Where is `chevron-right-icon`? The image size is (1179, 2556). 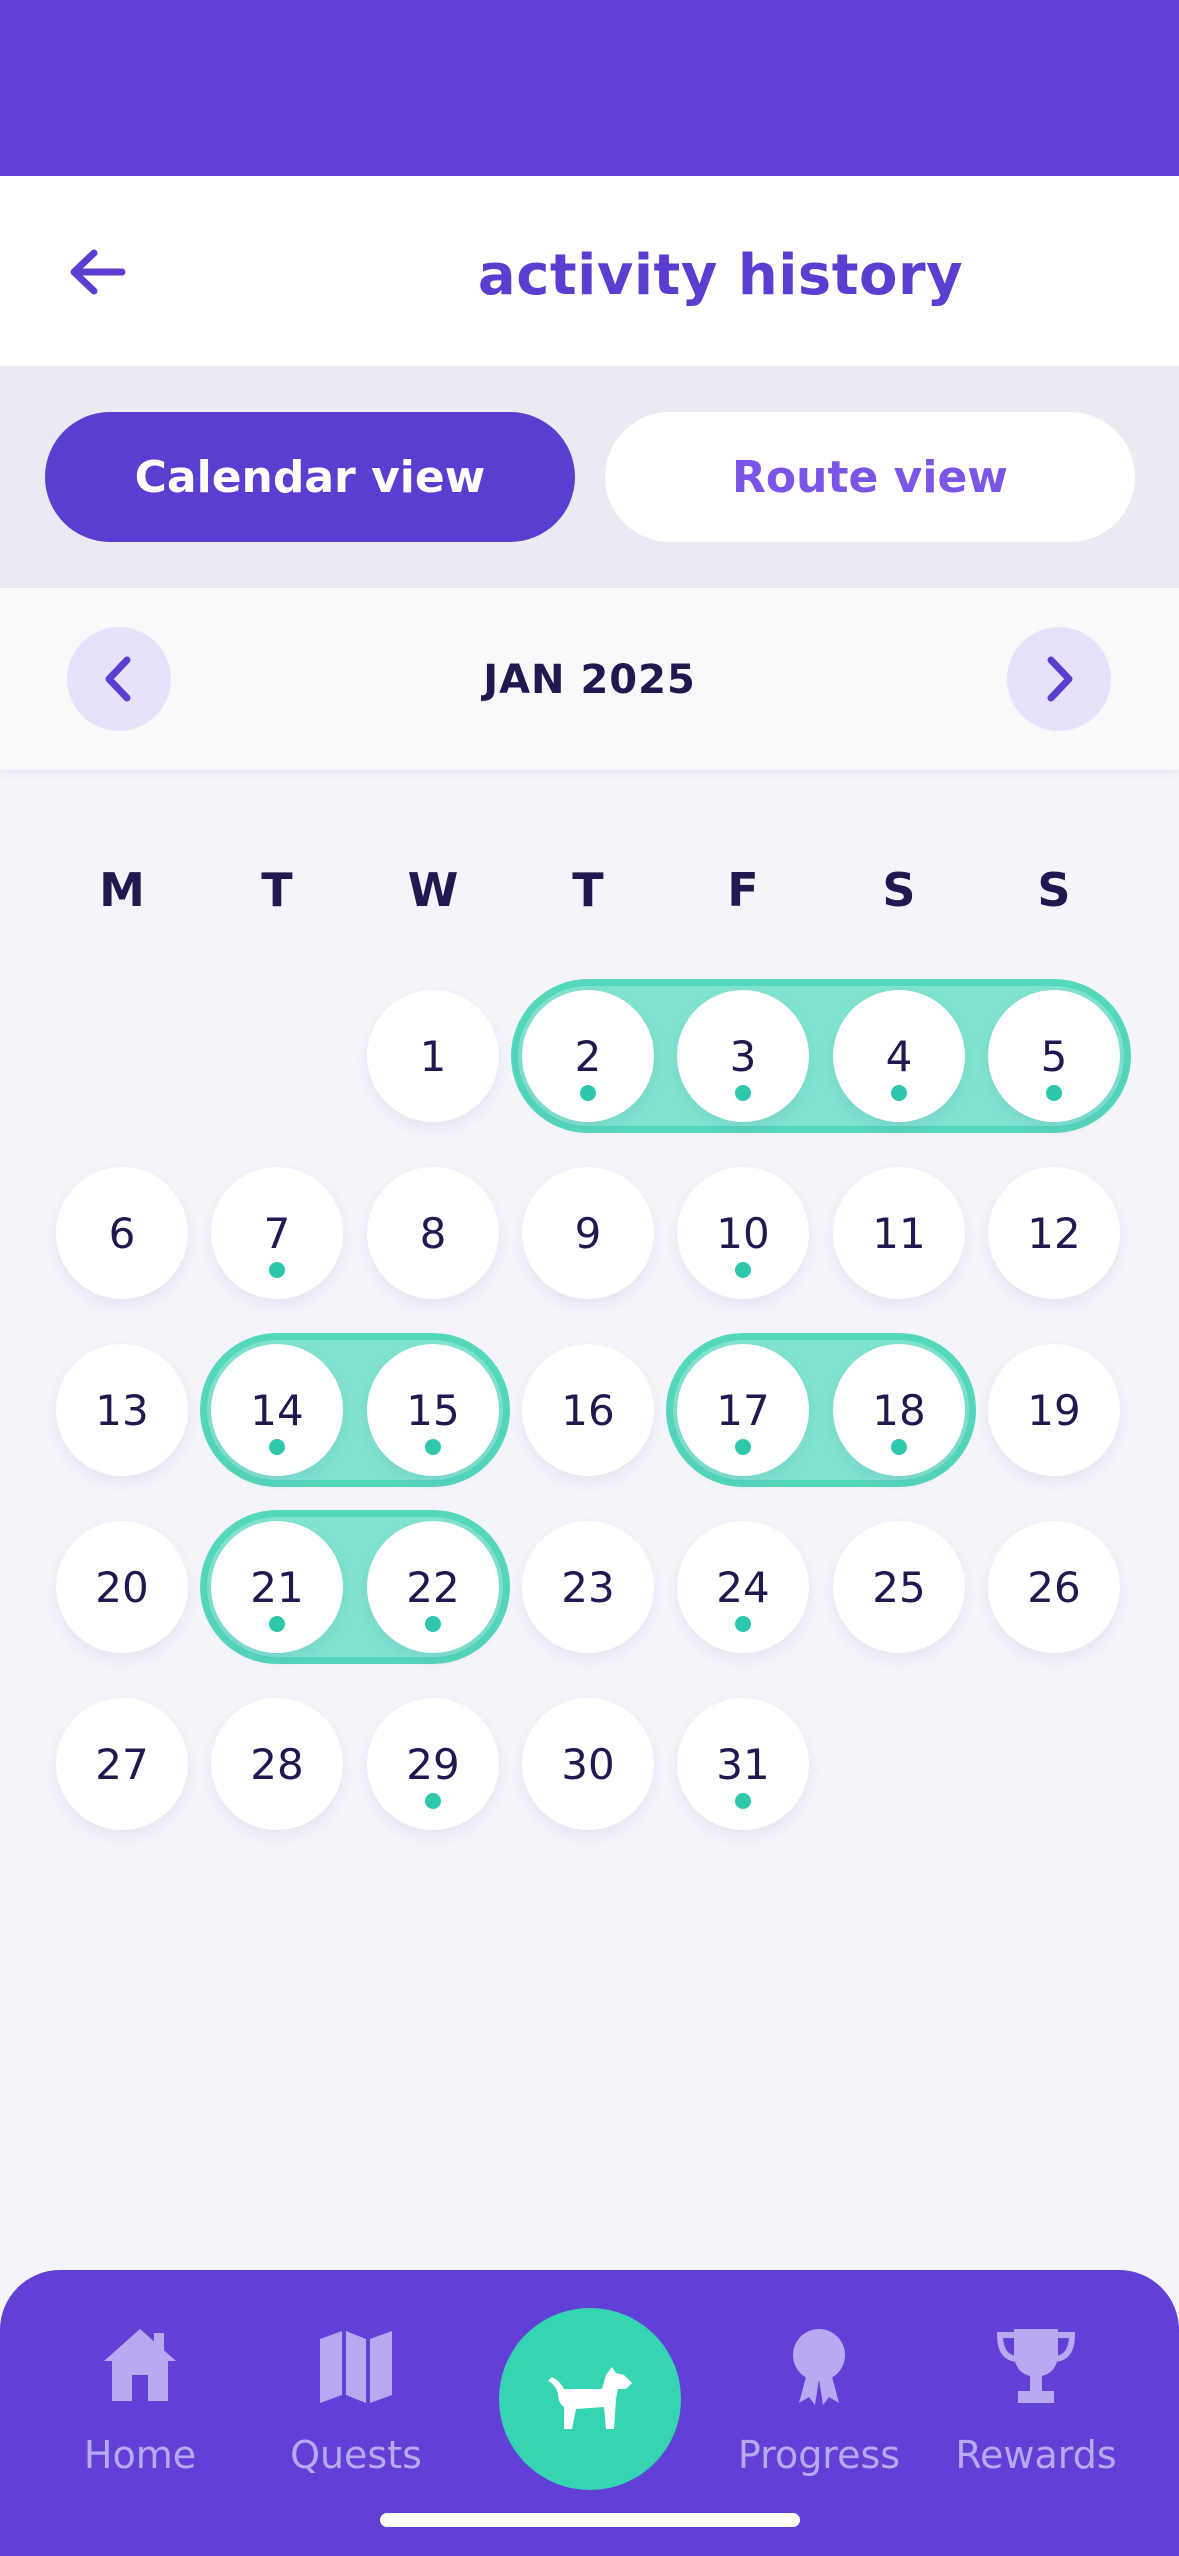 chevron-right-icon is located at coordinates (1060, 679).